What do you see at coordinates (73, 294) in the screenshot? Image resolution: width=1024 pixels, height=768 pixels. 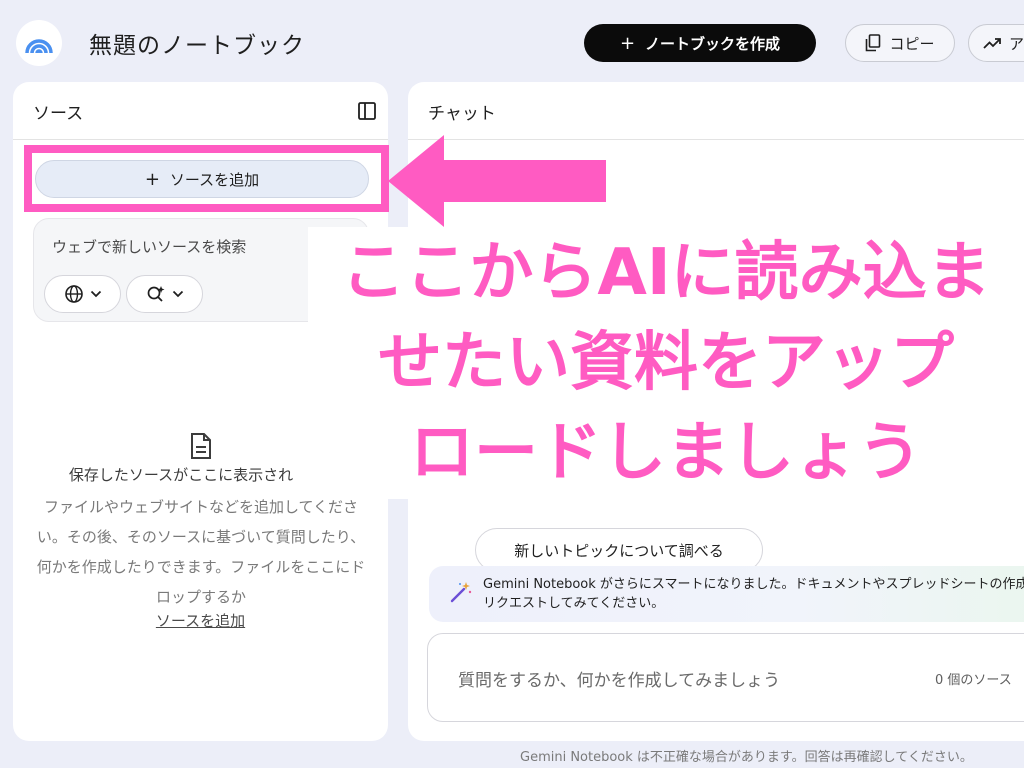 I see `globe-icon` at bounding box center [73, 294].